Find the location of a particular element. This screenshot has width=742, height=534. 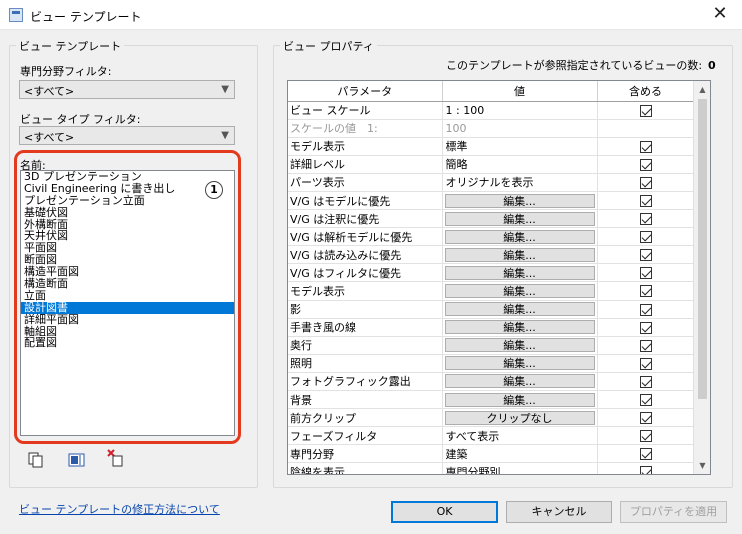

property-name: スケールの値 1: is located at coordinates (365, 128).